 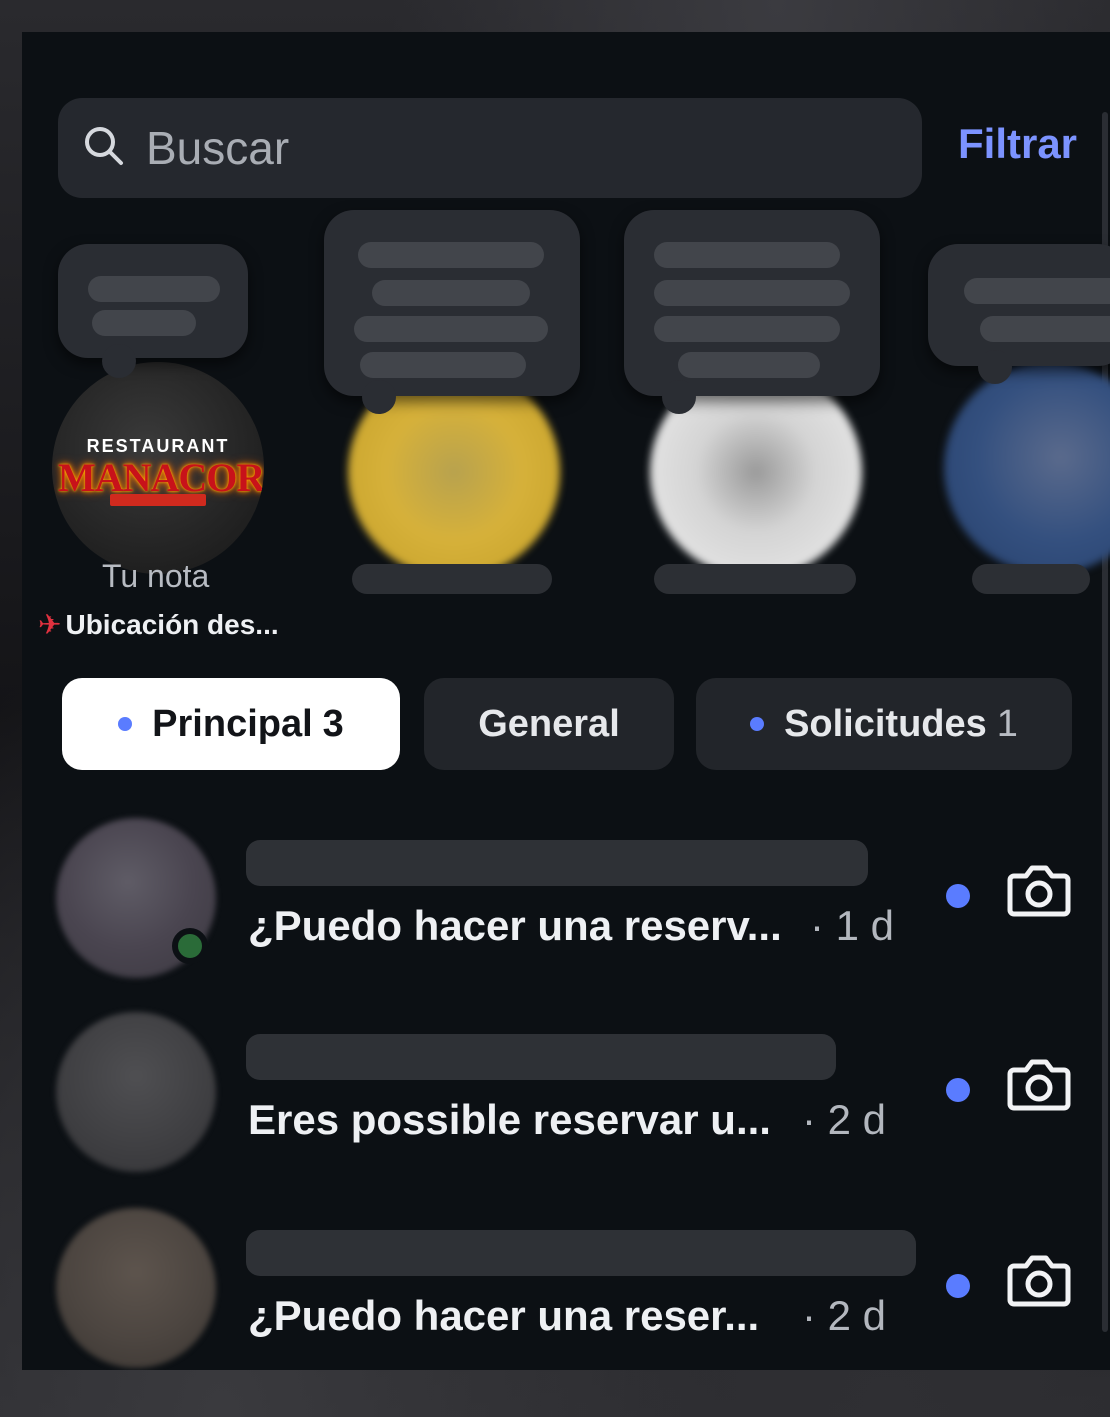 I want to click on filter-button: Filtrar, so click(x=1017, y=144).